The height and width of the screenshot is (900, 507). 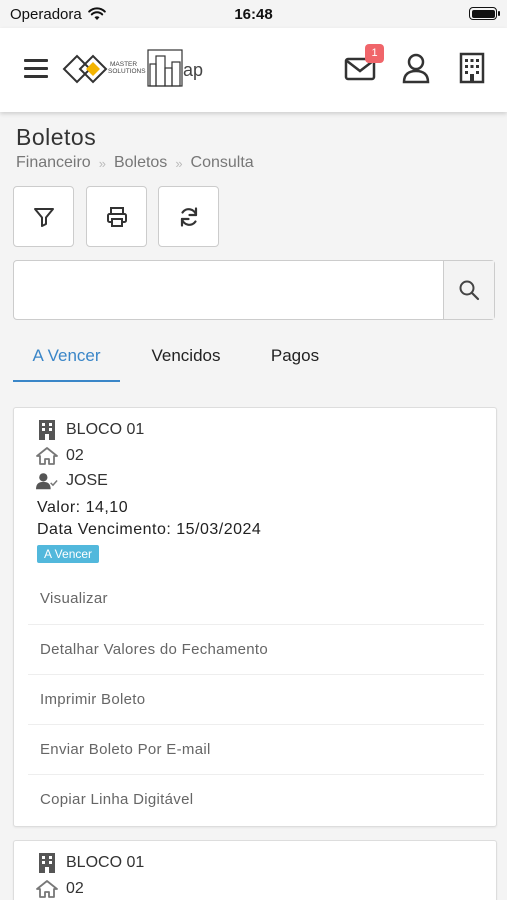 What do you see at coordinates (96, 13) in the screenshot?
I see `wifi-icon` at bounding box center [96, 13].